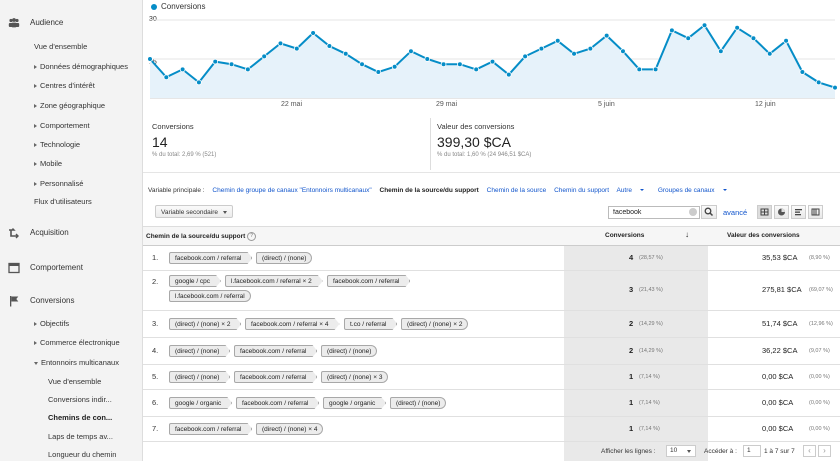  What do you see at coordinates (194, 211) in the screenshot?
I see `secondary-dimension-select: Variable secondaire` at bounding box center [194, 211].